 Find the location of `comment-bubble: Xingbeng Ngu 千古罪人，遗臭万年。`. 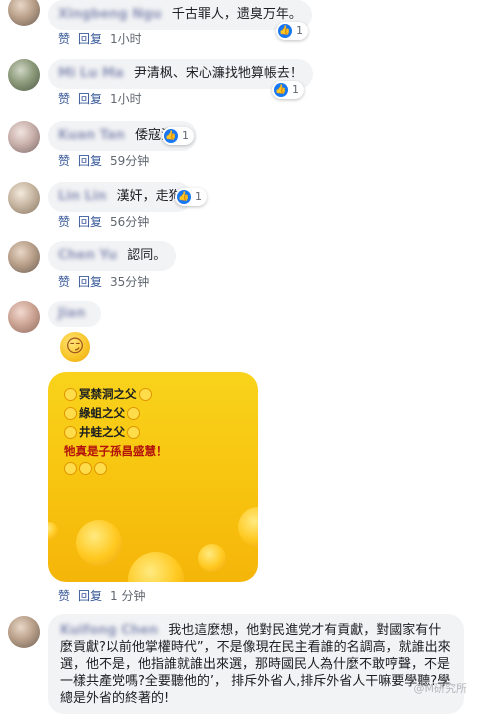

comment-bubble: Xingbeng Ngu 千古罪人，遗臭万年。 is located at coordinates (180, 15).